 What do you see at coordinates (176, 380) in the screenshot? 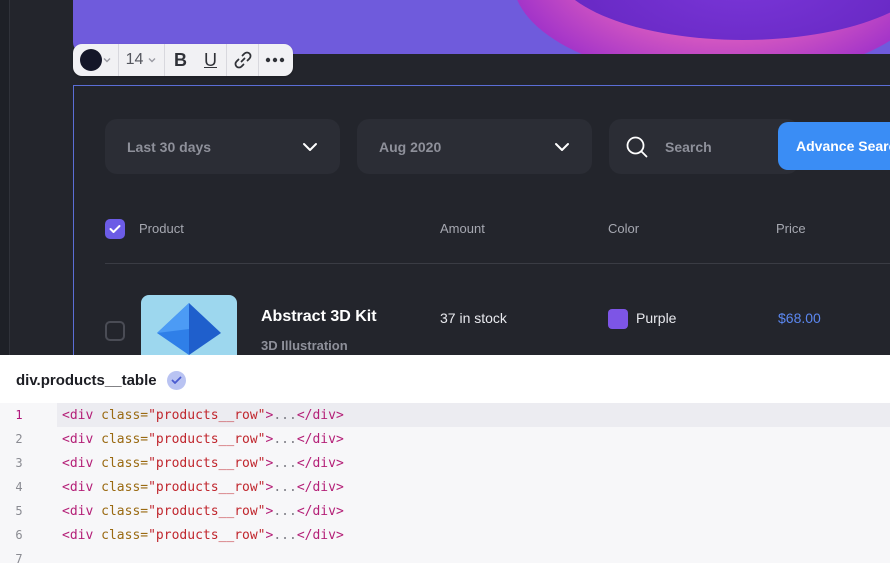
I see `check-badge-icon` at bounding box center [176, 380].